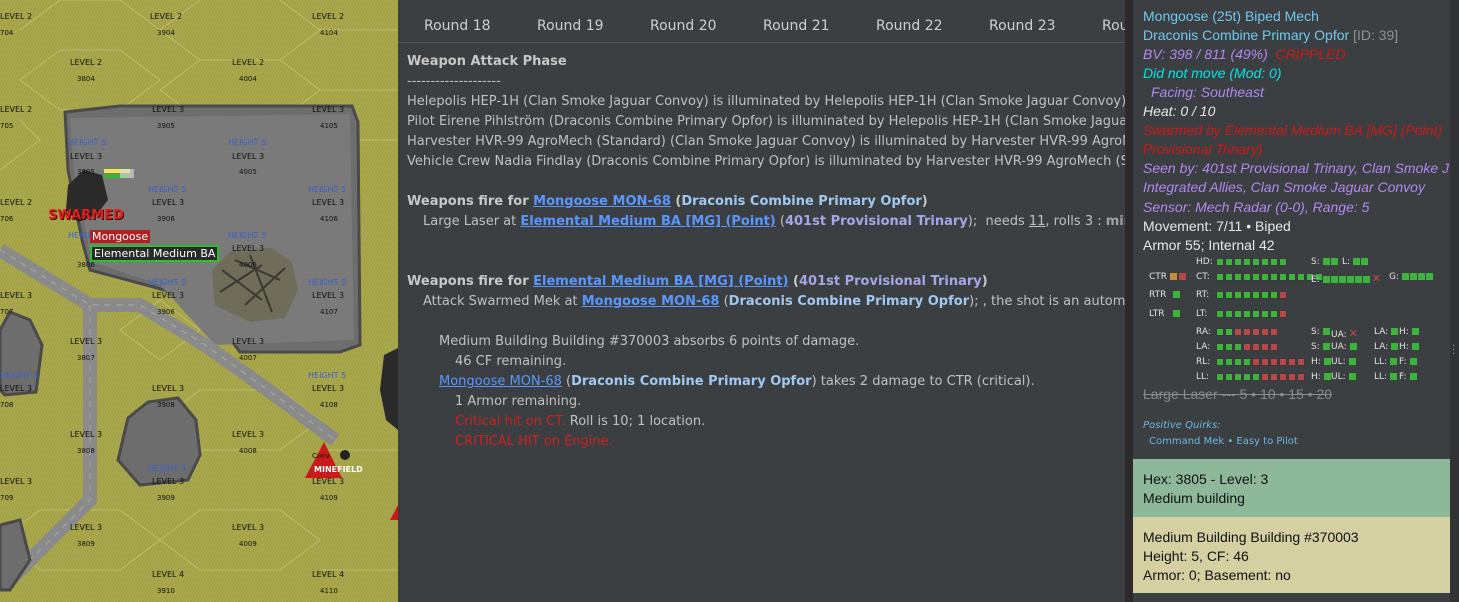 The image size is (1459, 602). I want to click on log-line: 46 CF remaining., so click(511, 361).